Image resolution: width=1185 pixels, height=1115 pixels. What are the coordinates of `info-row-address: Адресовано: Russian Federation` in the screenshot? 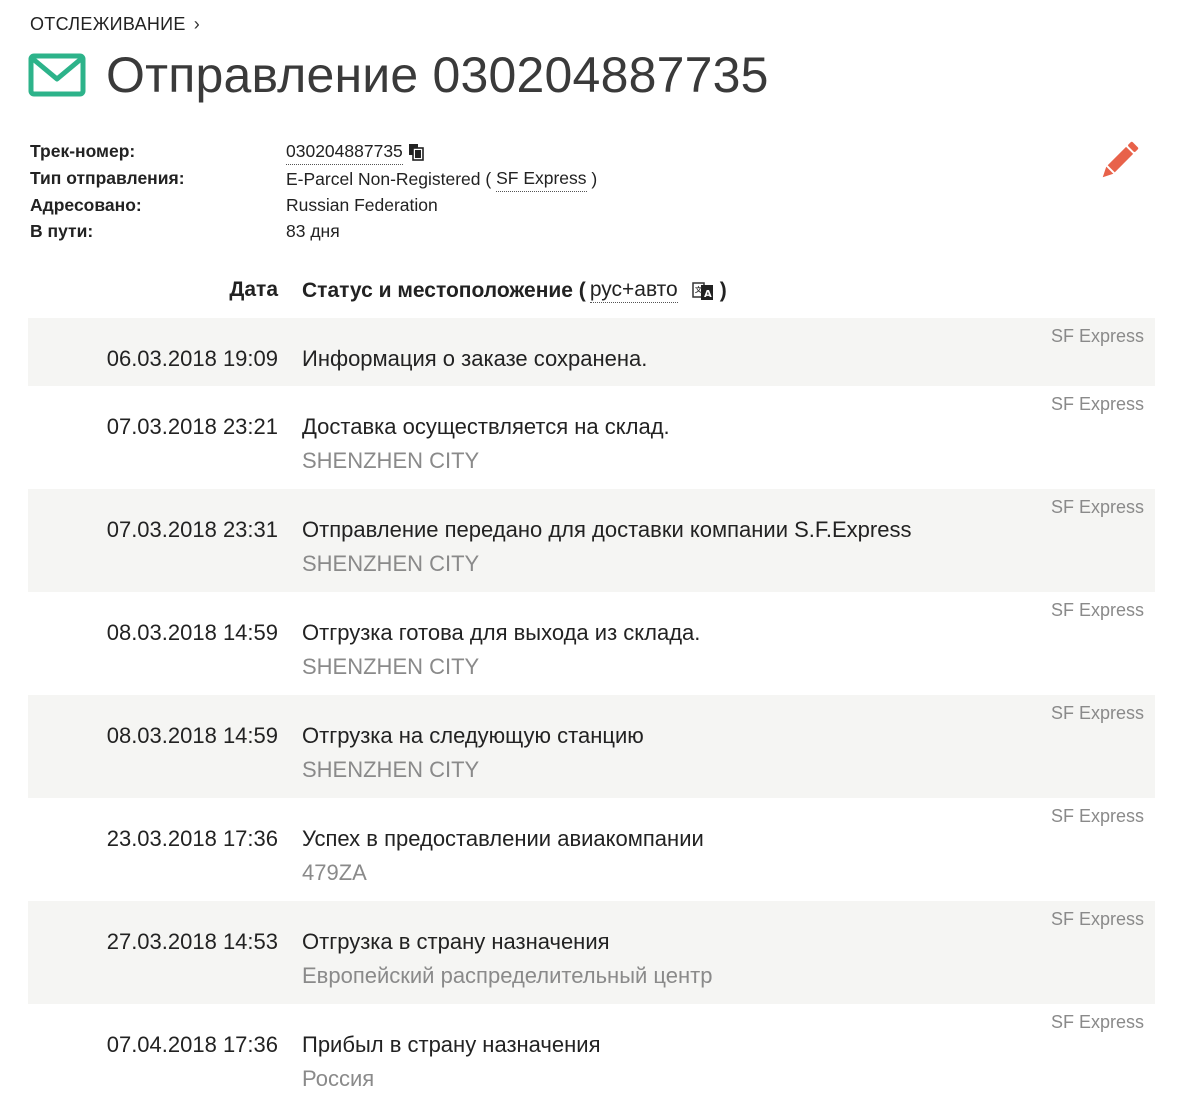 It's located at (313, 205).